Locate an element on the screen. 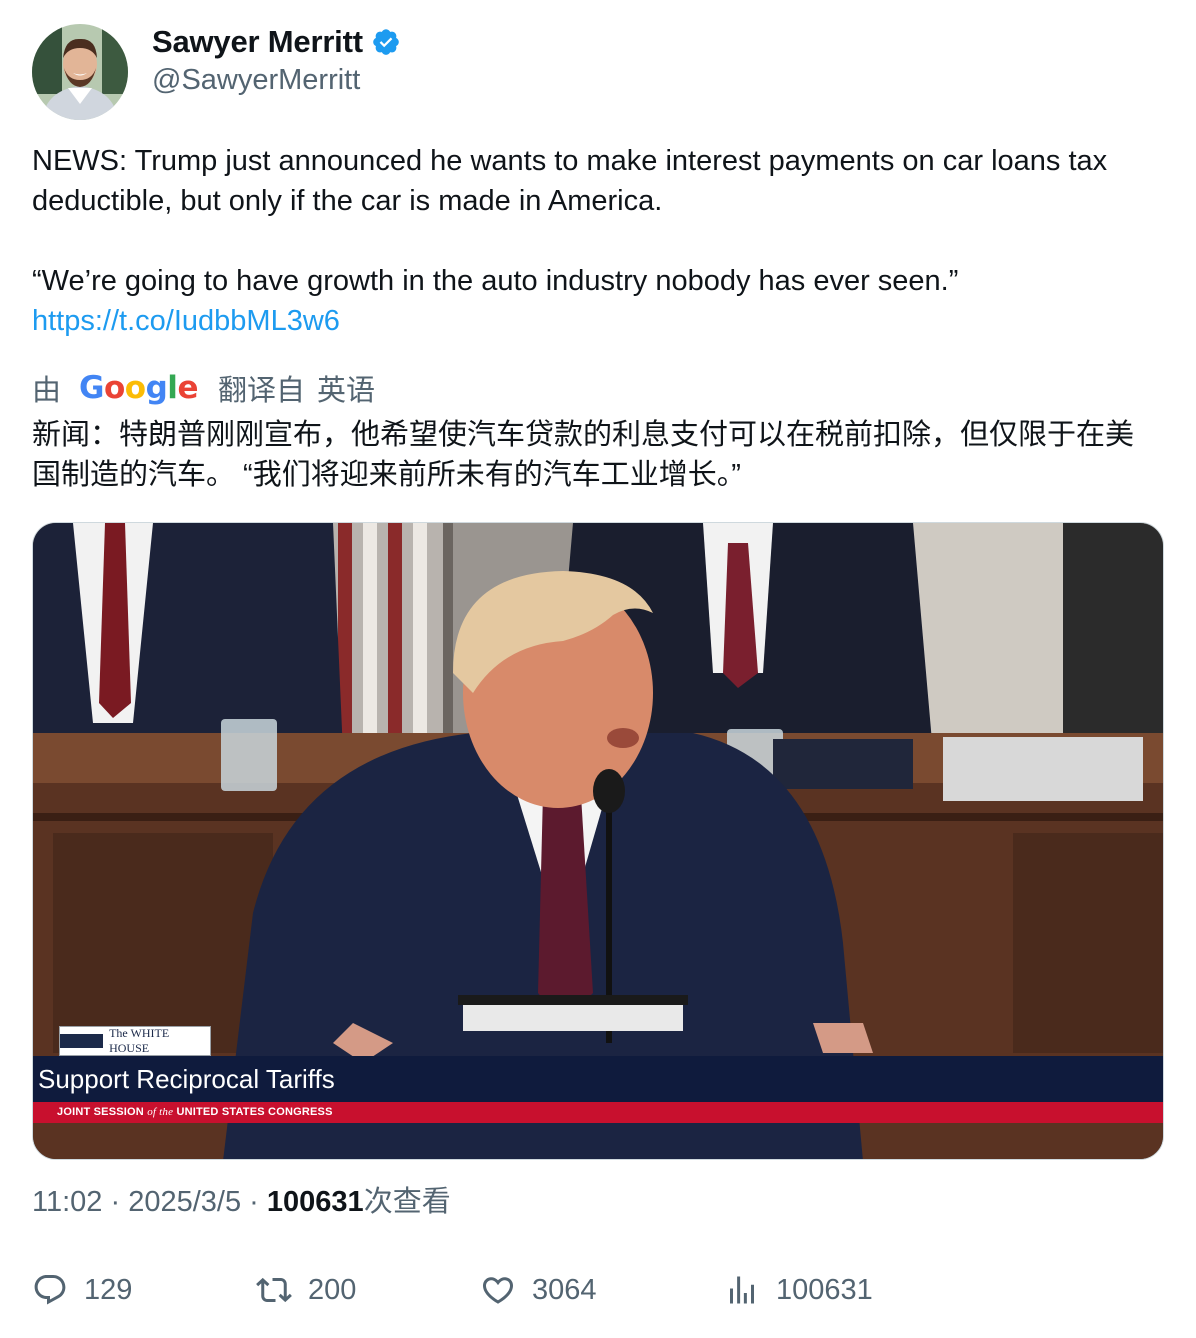 The width and height of the screenshot is (1196, 1338). retweet-icon is located at coordinates (274, 1290).